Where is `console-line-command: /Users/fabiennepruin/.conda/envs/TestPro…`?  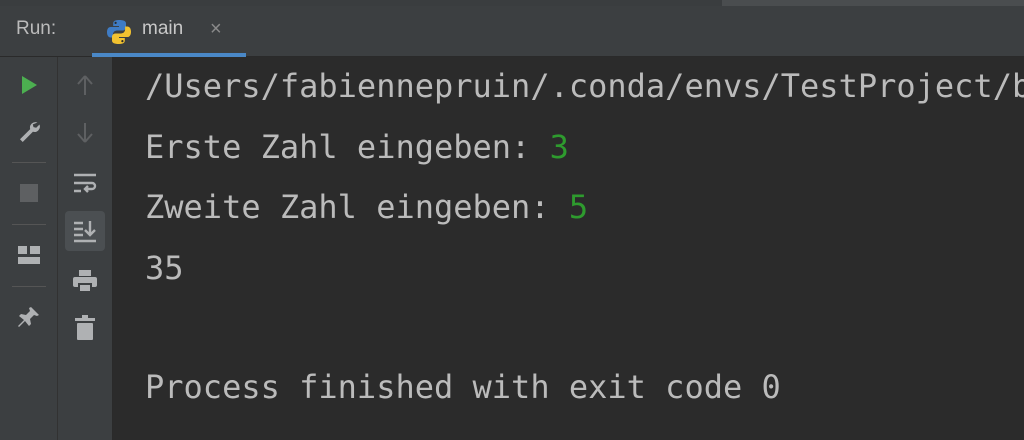 console-line-command: /Users/fabiennepruin/.conda/envs/TestPro… is located at coordinates (584, 86).